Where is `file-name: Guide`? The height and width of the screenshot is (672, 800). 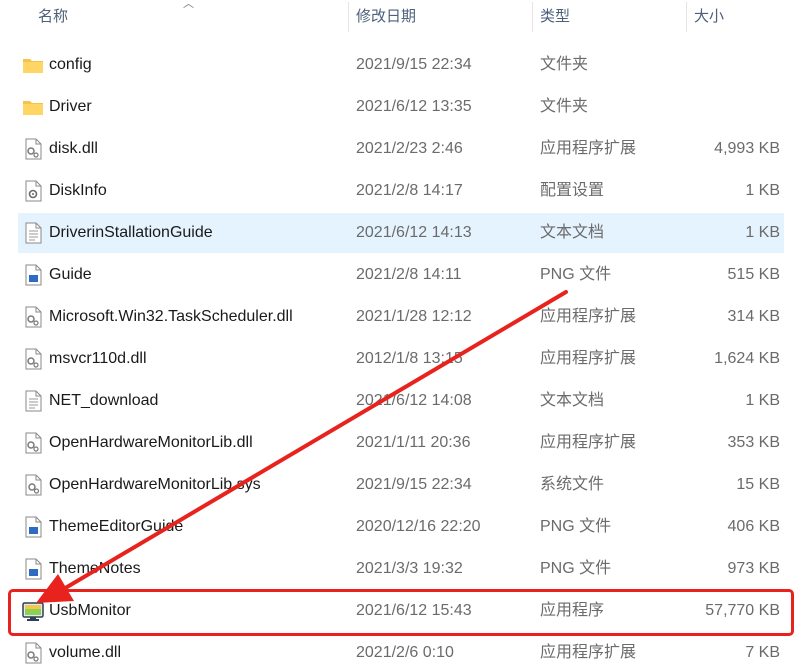
file-name: Guide is located at coordinates (70, 274).